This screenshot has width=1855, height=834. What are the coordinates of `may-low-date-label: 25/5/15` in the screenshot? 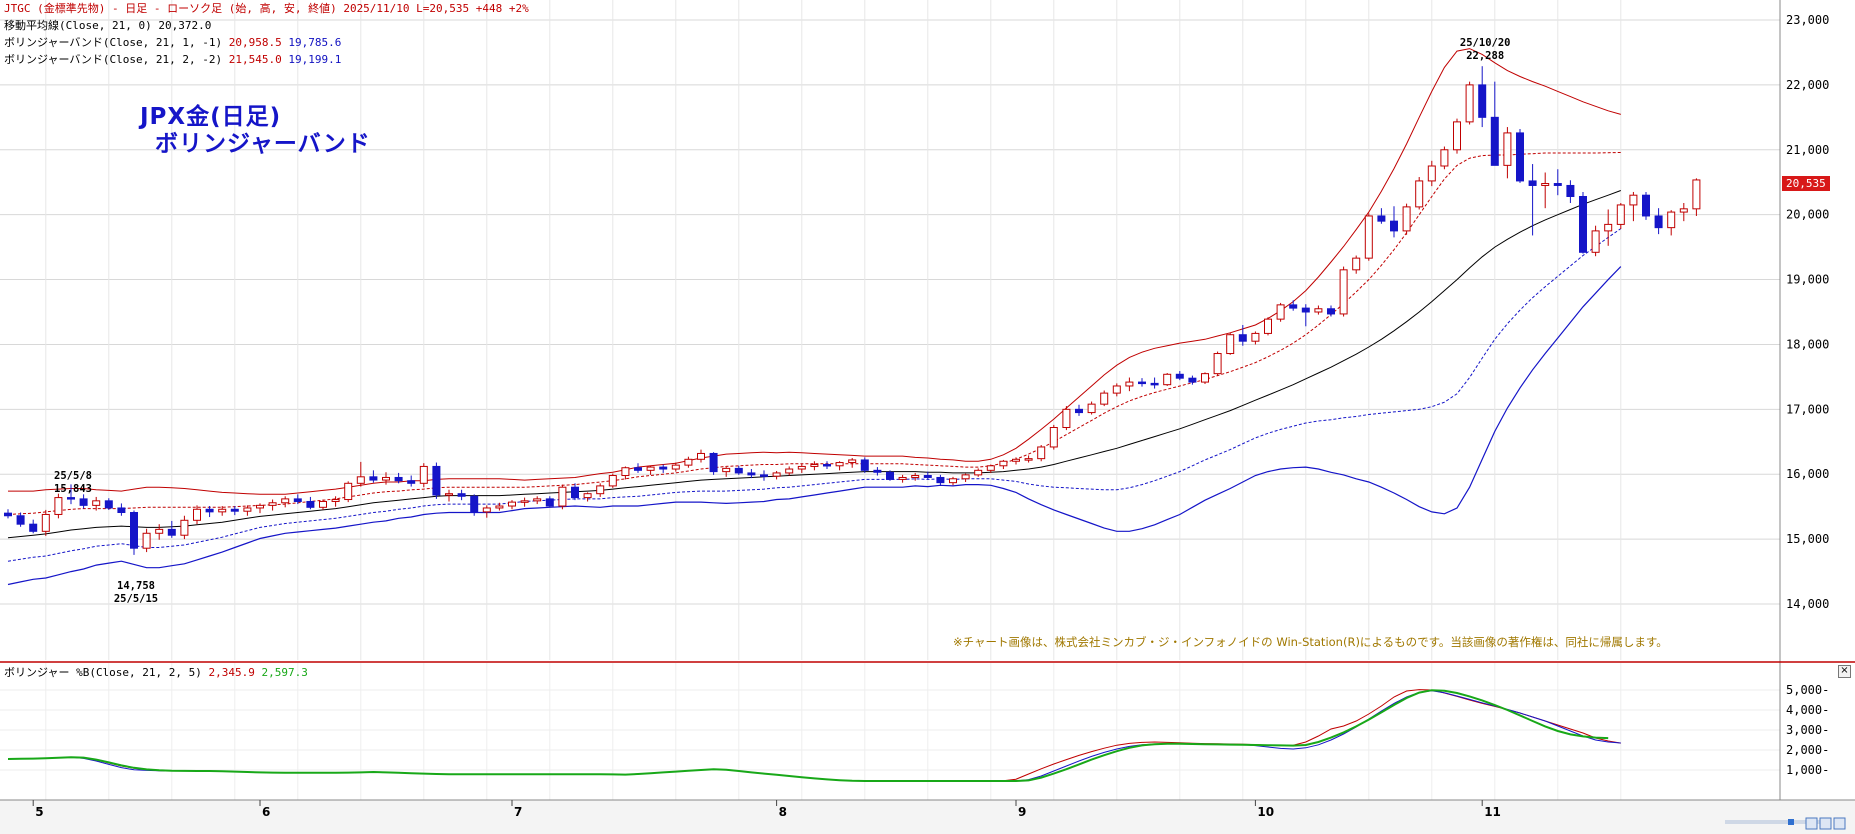 It's located at (136, 599).